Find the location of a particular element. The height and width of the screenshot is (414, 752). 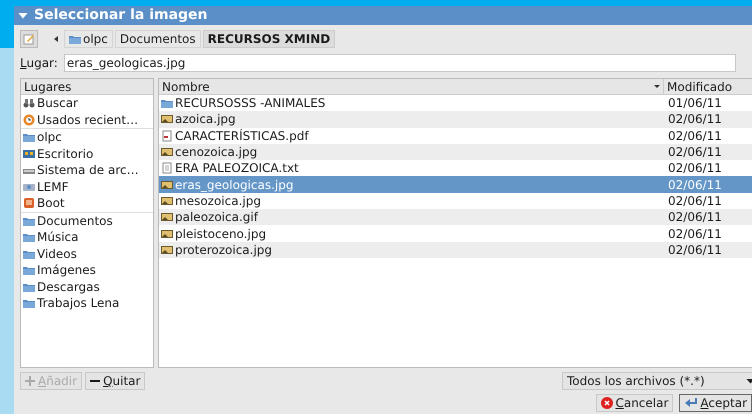

desktop-icon is located at coordinates (29, 154).